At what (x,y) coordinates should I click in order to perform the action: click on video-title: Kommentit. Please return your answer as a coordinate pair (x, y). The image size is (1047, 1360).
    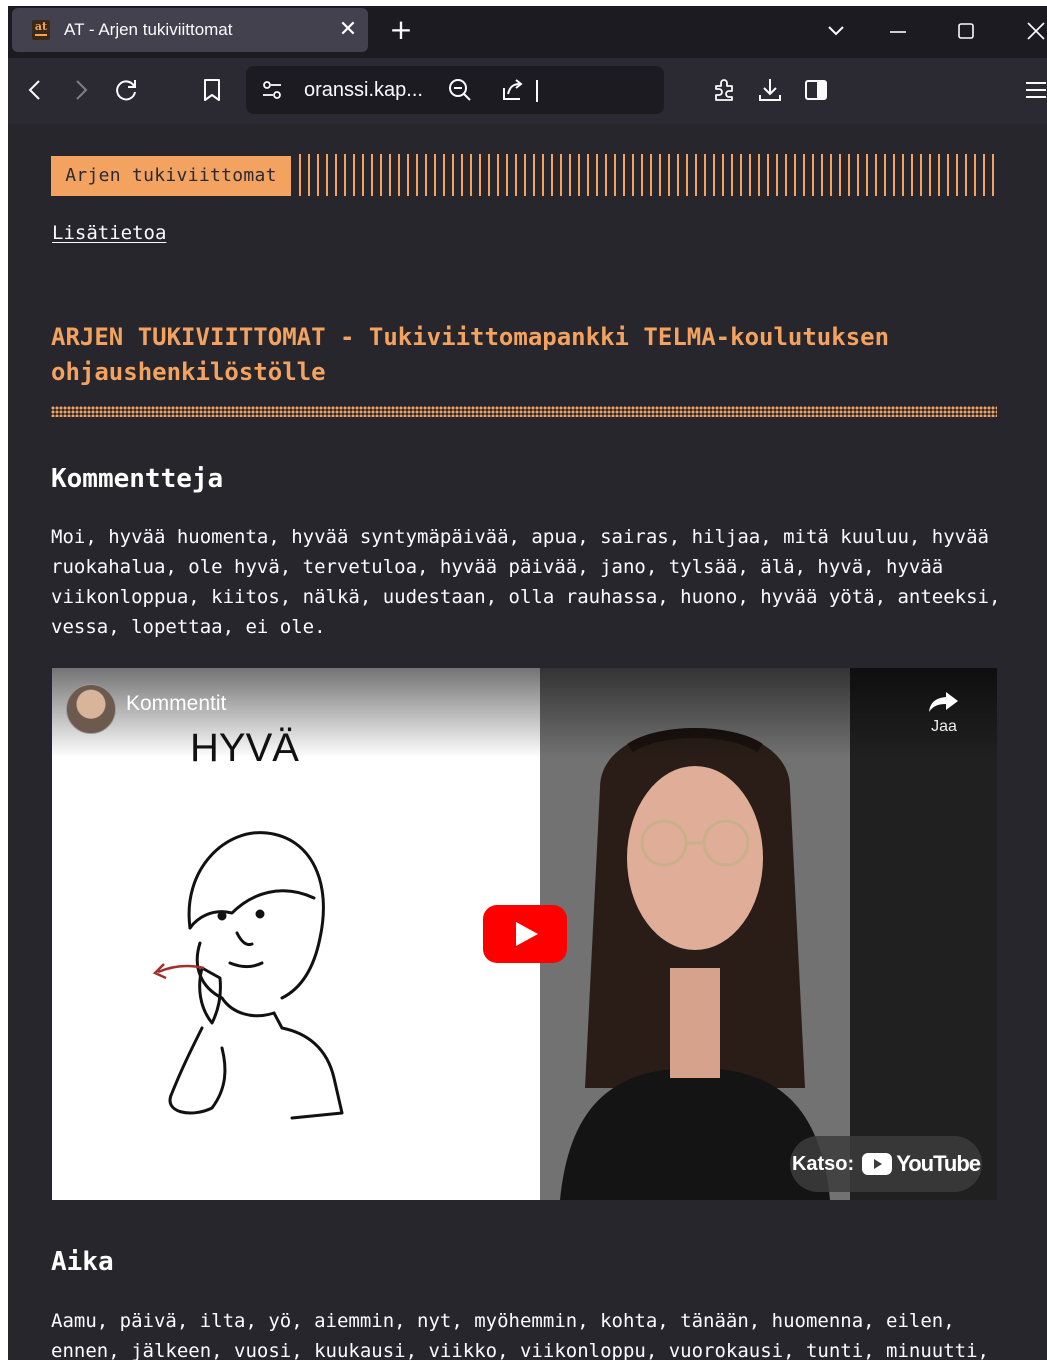
    Looking at the image, I should click on (176, 704).